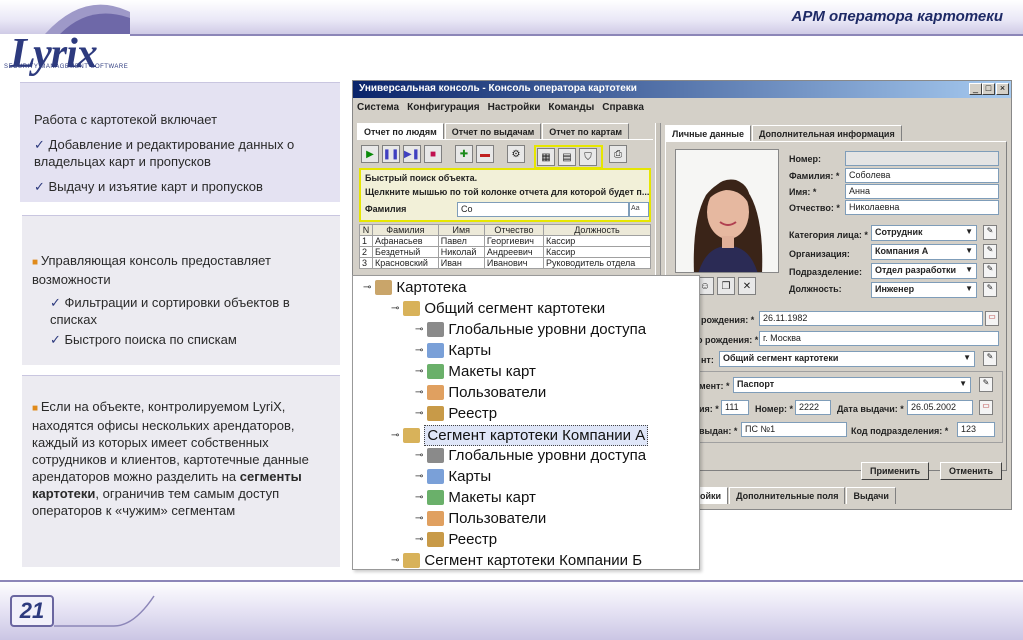  What do you see at coordinates (370, 154) in the screenshot?
I see `play-icon: ▶` at bounding box center [370, 154].